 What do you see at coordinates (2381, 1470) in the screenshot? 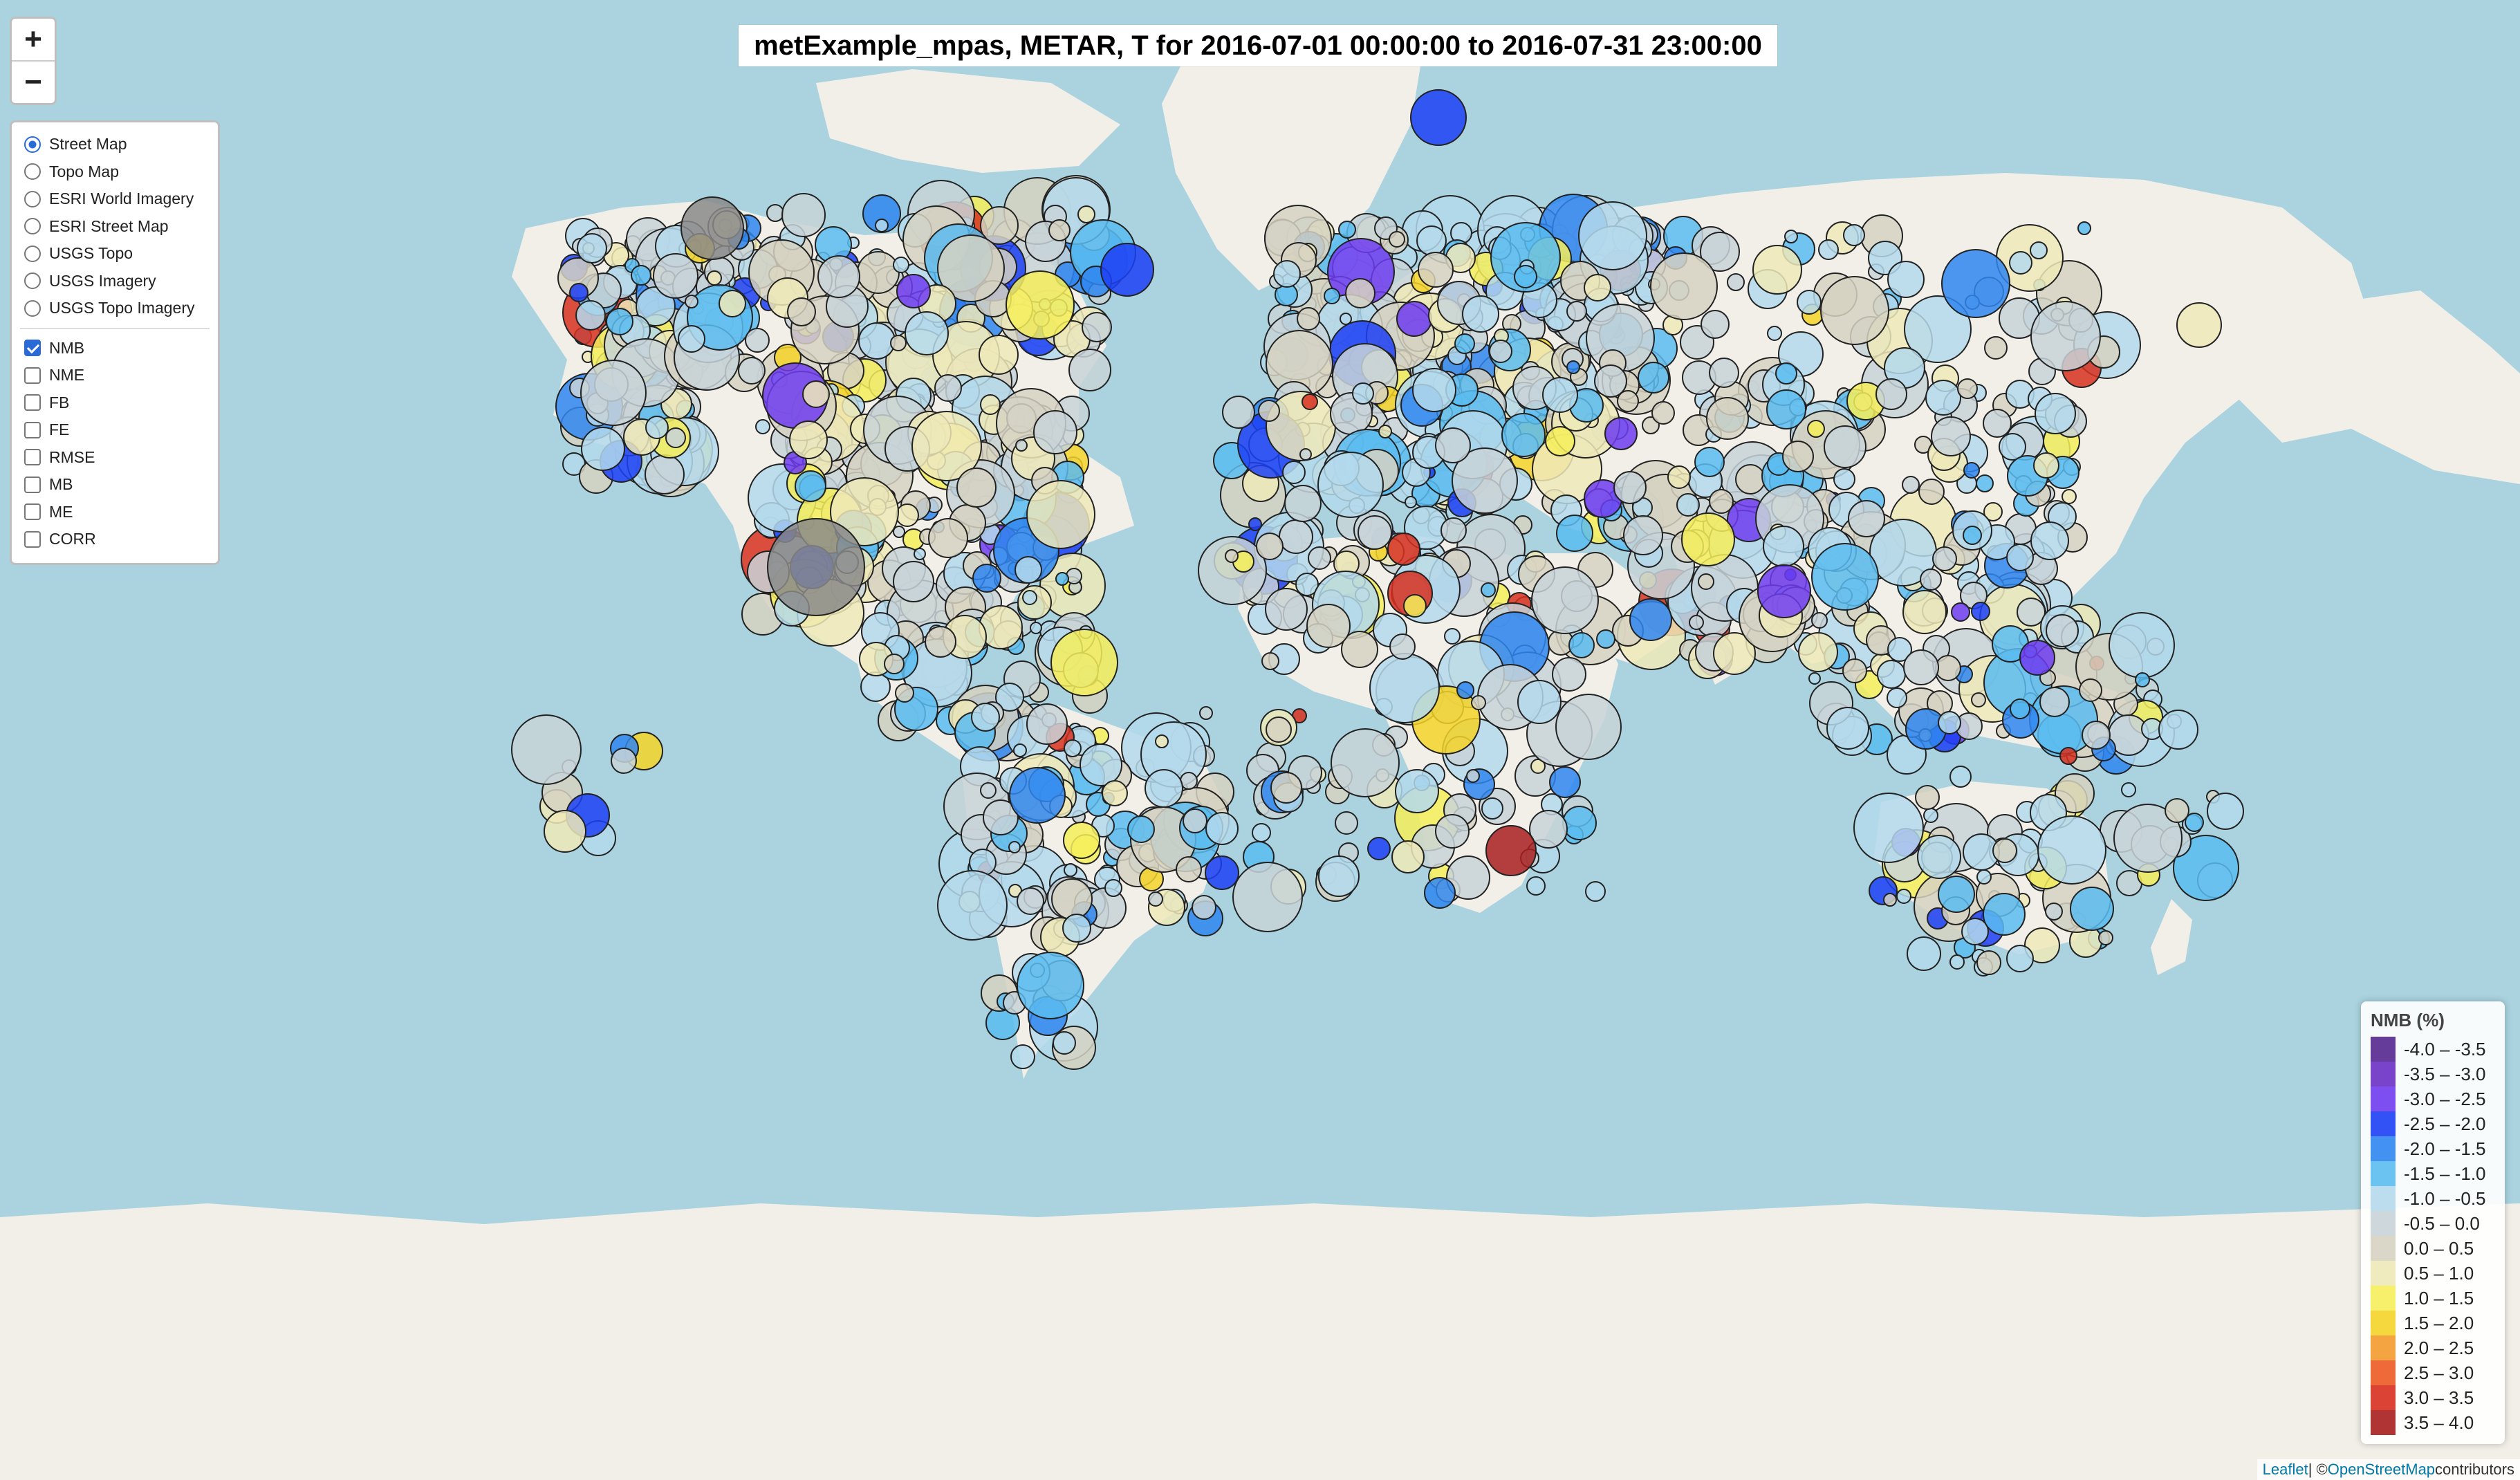
I see `osm-link: OpenStreetMap` at bounding box center [2381, 1470].